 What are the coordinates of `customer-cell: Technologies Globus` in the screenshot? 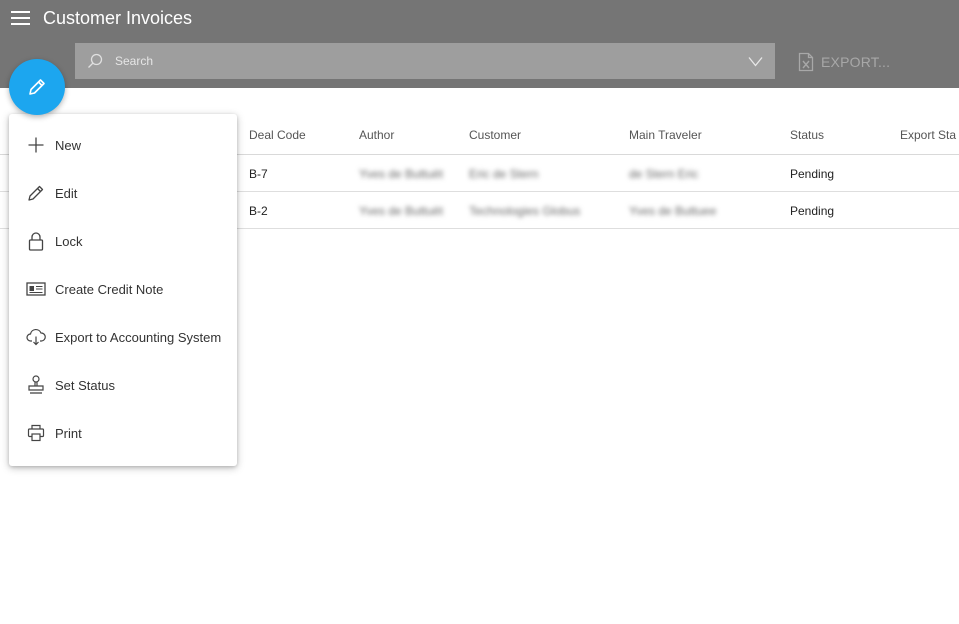 It's located at (525, 211).